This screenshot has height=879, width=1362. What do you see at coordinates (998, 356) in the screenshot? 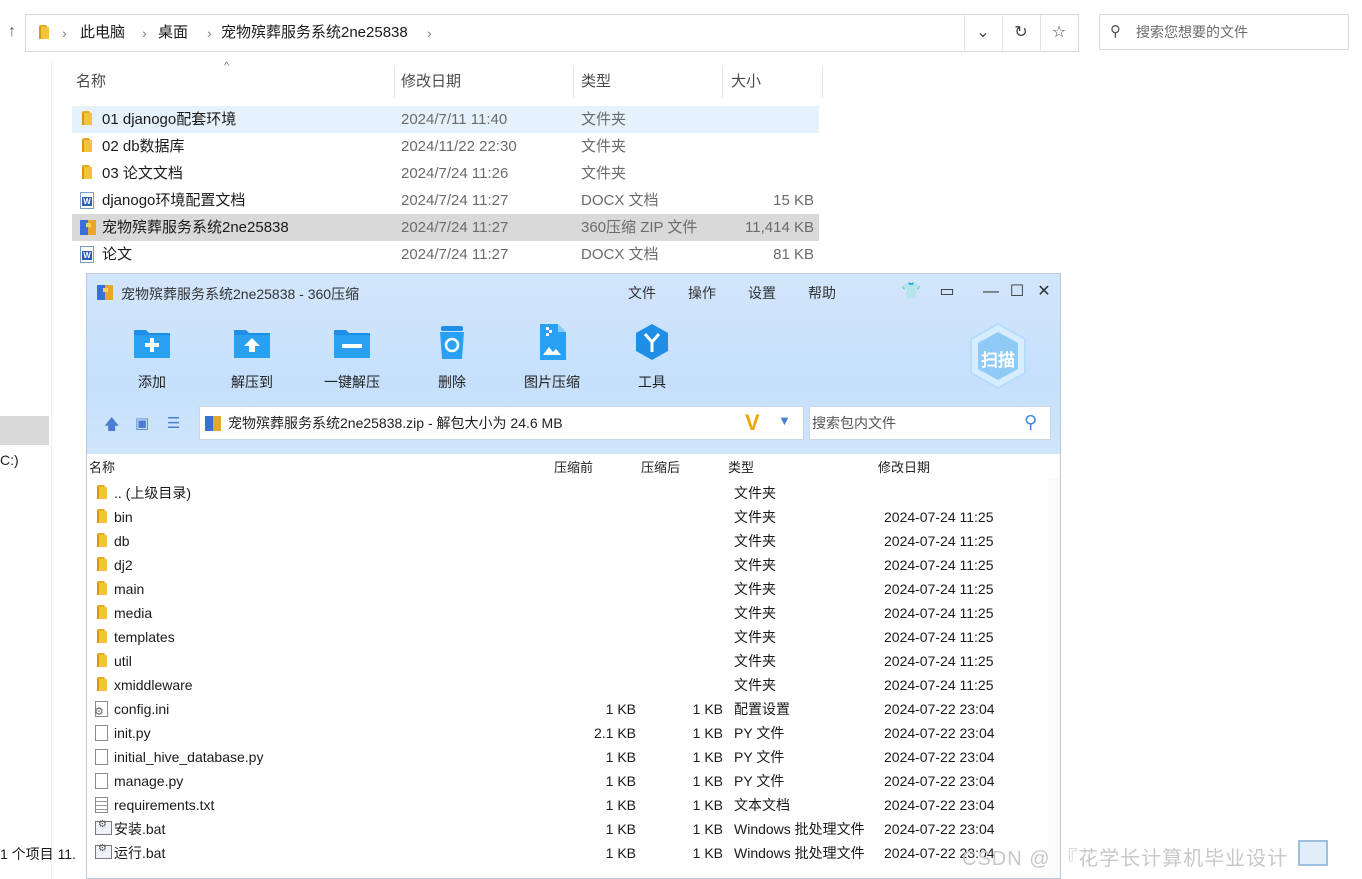
I see `scan-button: 扫描` at bounding box center [998, 356].